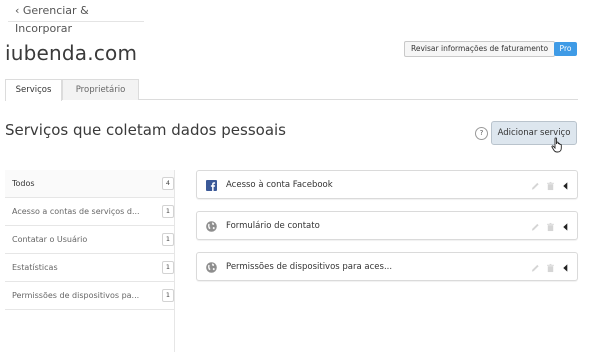 This screenshot has width=600, height=352. What do you see at coordinates (50, 239) in the screenshot?
I see `sidebar-item-label: Contatar o Usuário` at bounding box center [50, 239].